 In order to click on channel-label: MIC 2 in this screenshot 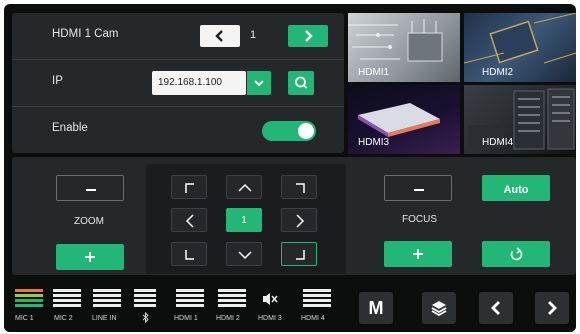, I will do `click(63, 318)`.